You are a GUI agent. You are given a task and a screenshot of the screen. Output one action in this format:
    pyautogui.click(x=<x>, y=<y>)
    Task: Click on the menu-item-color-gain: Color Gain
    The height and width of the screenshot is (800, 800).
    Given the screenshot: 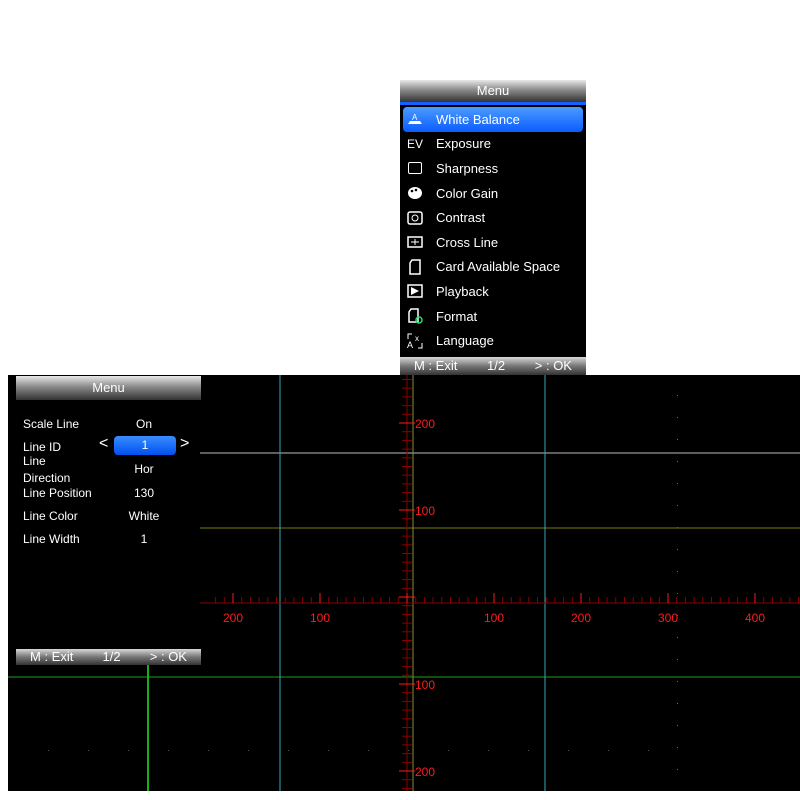 What is the action you would take?
    pyautogui.click(x=493, y=193)
    